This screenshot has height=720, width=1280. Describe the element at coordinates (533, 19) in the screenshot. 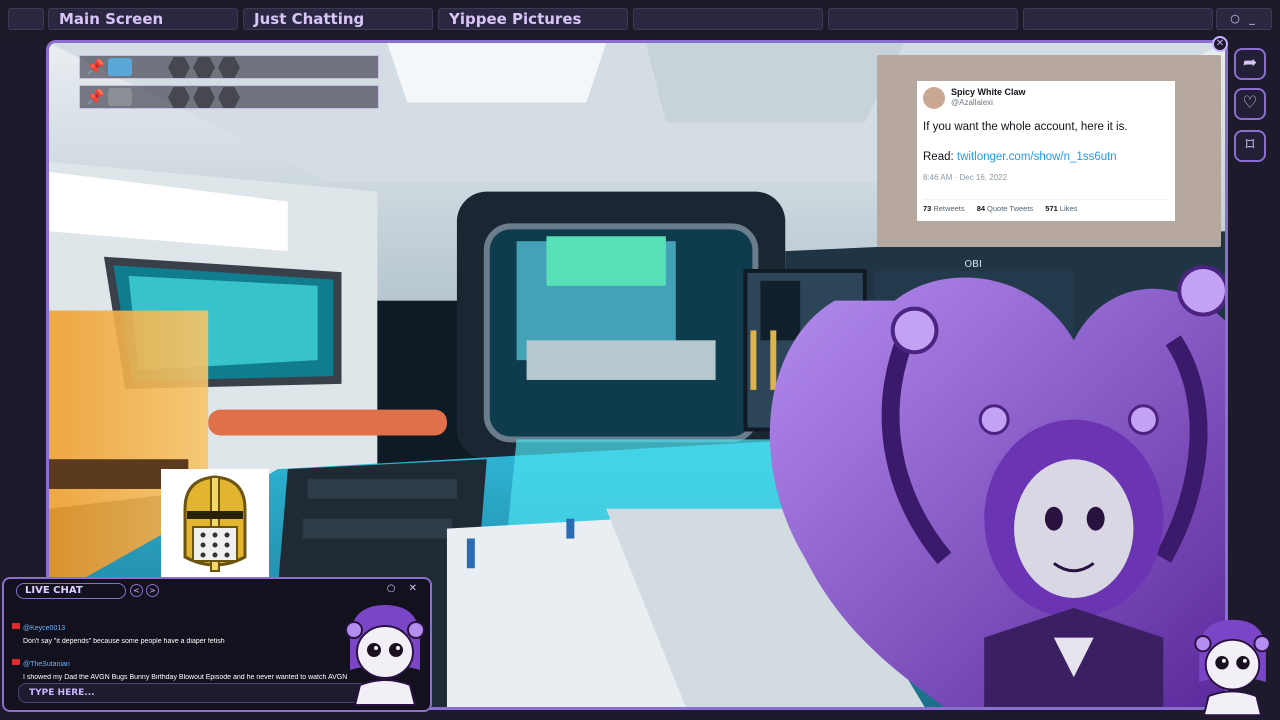

I see `tab-yippee-pictures: Yippee Pictures` at that location.